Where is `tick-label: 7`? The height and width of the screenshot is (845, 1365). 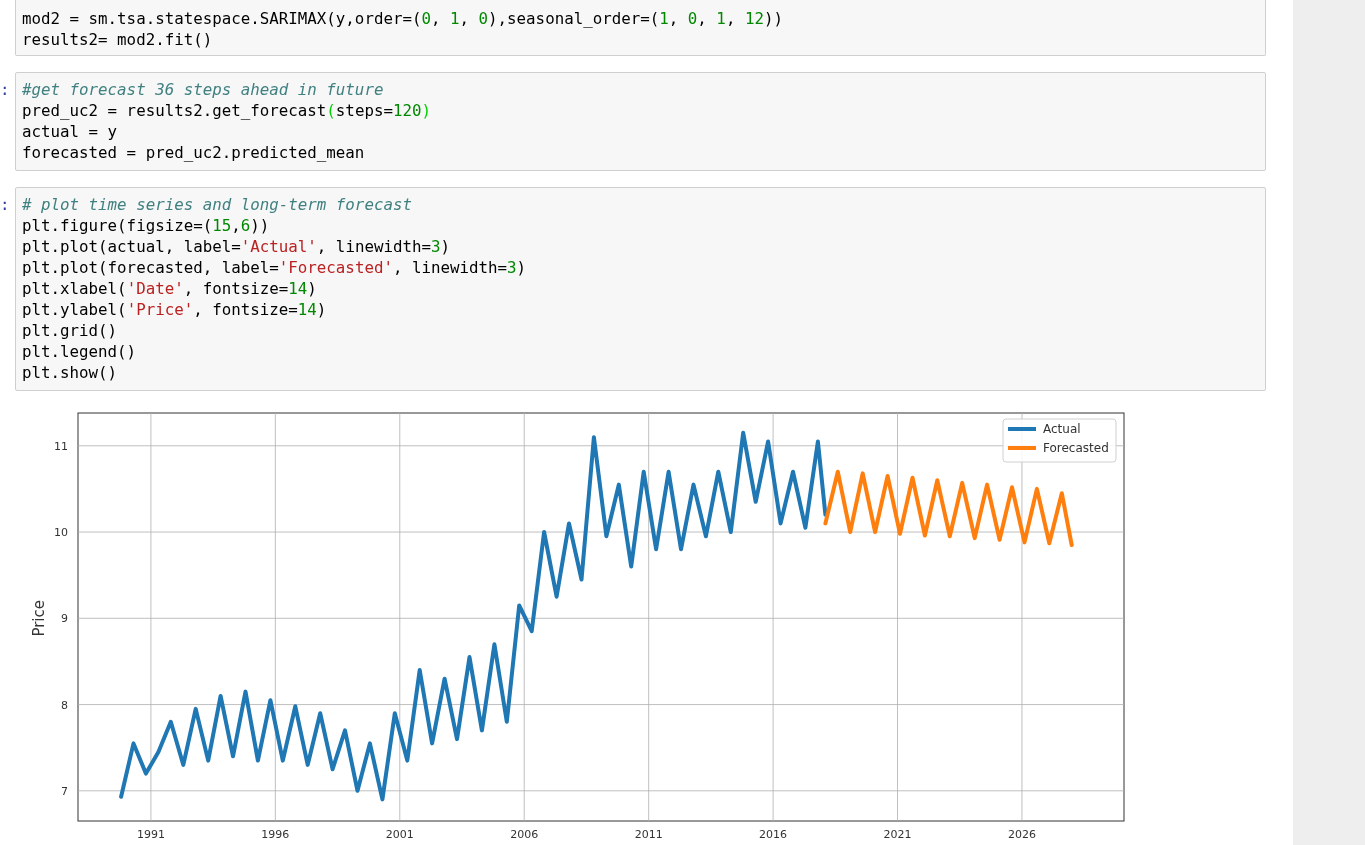
tick-label: 7 is located at coordinates (64, 791).